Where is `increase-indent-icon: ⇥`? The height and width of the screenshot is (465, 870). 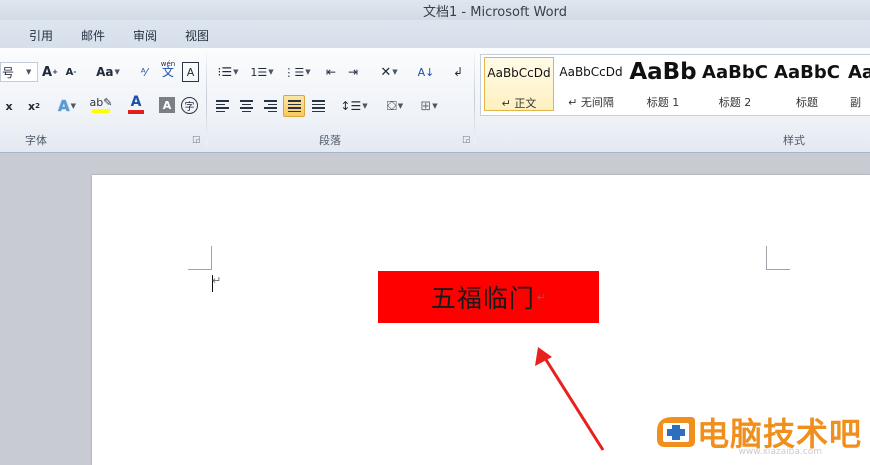
increase-indent-icon: ⇥ is located at coordinates (353, 72).